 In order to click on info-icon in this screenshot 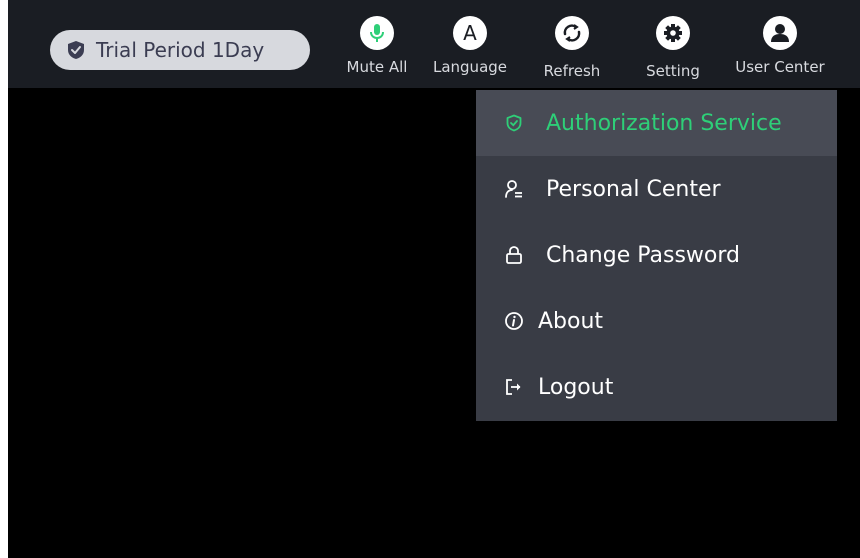, I will do `click(514, 321)`.